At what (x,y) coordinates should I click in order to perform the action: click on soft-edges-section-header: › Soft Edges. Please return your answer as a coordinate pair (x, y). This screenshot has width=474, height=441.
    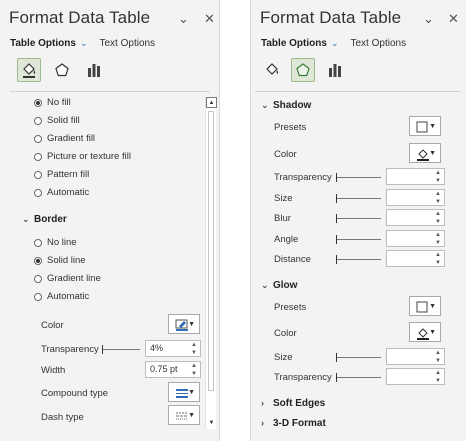
    Looking at the image, I should click on (293, 403).